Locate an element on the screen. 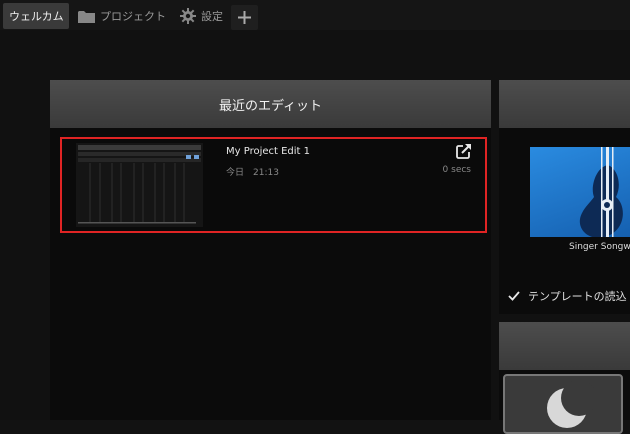 Image resolution: width=630 pixels, height=434 pixels. tab-projects-label: プロジェクト is located at coordinates (133, 16).